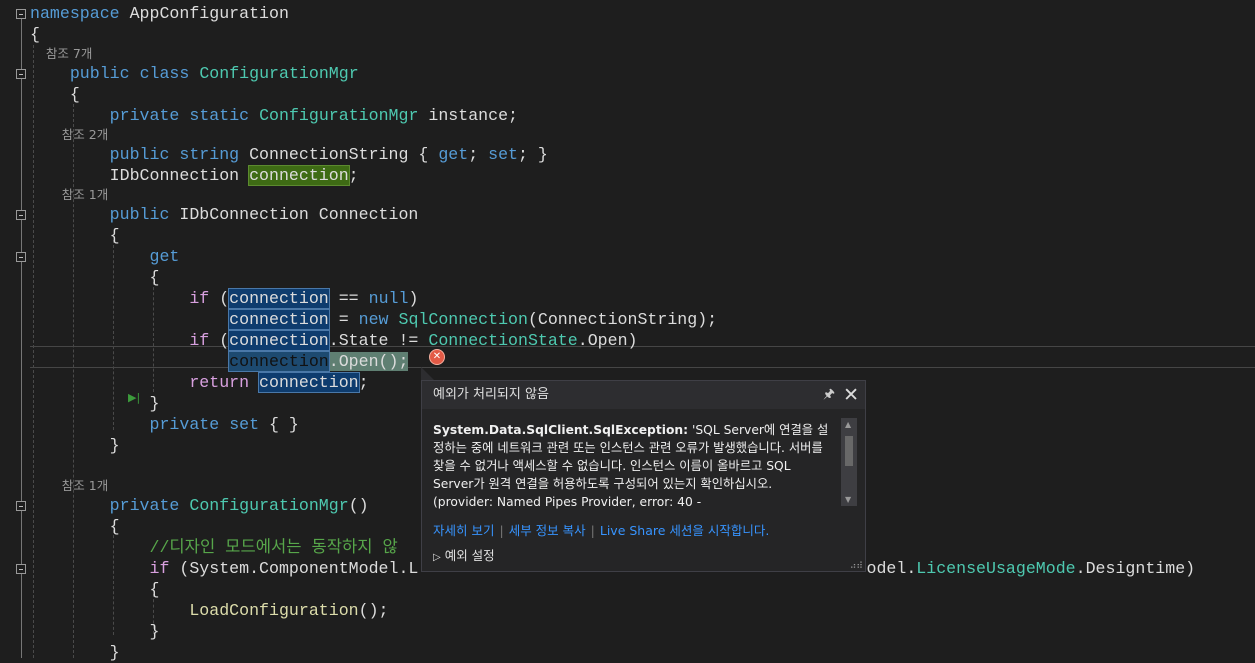 The height and width of the screenshot is (663, 1255). What do you see at coordinates (463, 319) in the screenshot?
I see `code-token: SqlConnection` at bounding box center [463, 319].